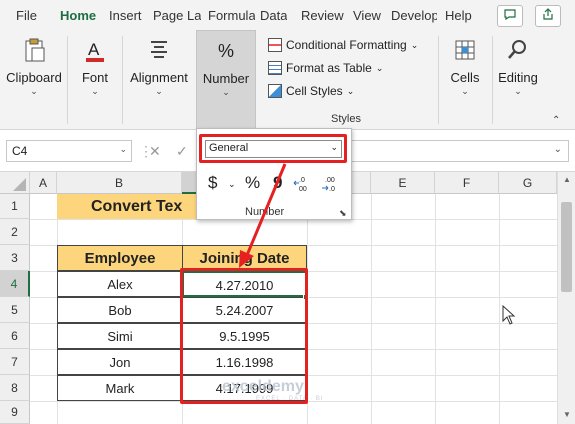 This screenshot has height=424, width=575. Describe the element at coordinates (275, 68) in the screenshot. I see `table-icon` at that location.